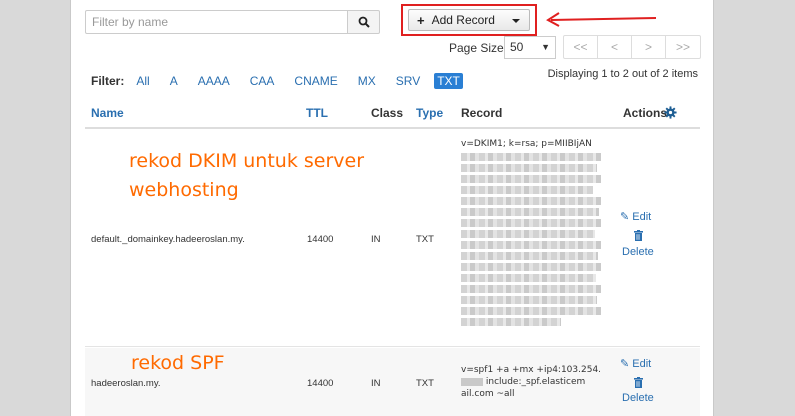 The width and height of the screenshot is (795, 416). What do you see at coordinates (622, 74) in the screenshot?
I see `displaying-count: Displaying 1 to 2 out of 2 items` at bounding box center [622, 74].